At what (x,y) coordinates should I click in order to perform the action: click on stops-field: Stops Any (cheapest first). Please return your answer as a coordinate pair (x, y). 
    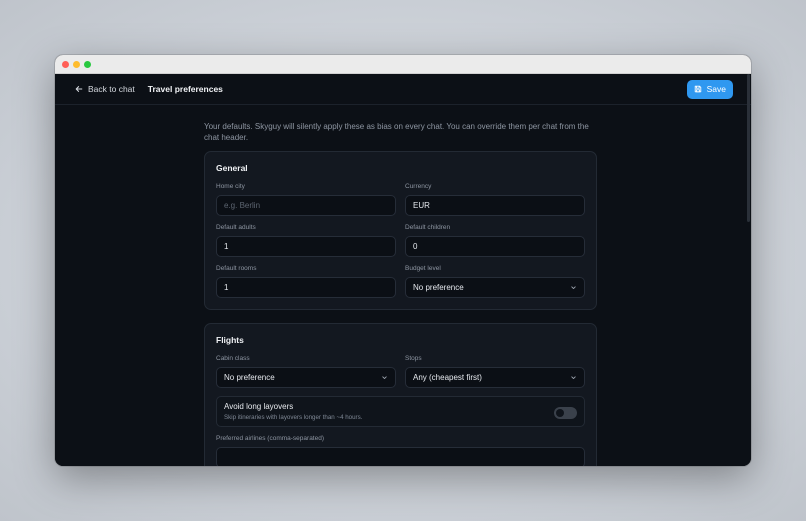
    Looking at the image, I should click on (495, 371).